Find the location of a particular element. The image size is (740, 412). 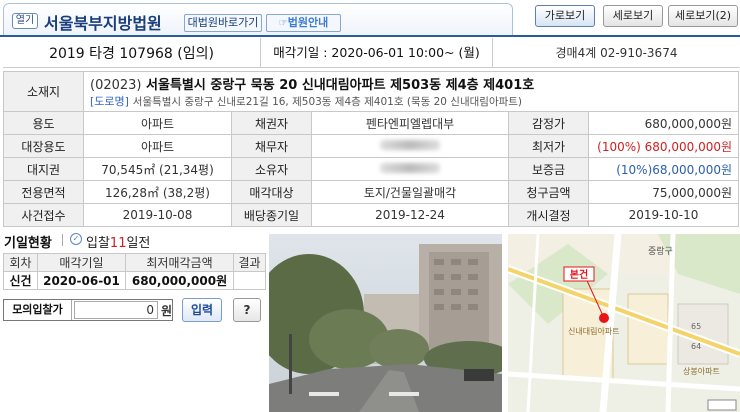

debtor-label: 채무자 is located at coordinates (271, 146).